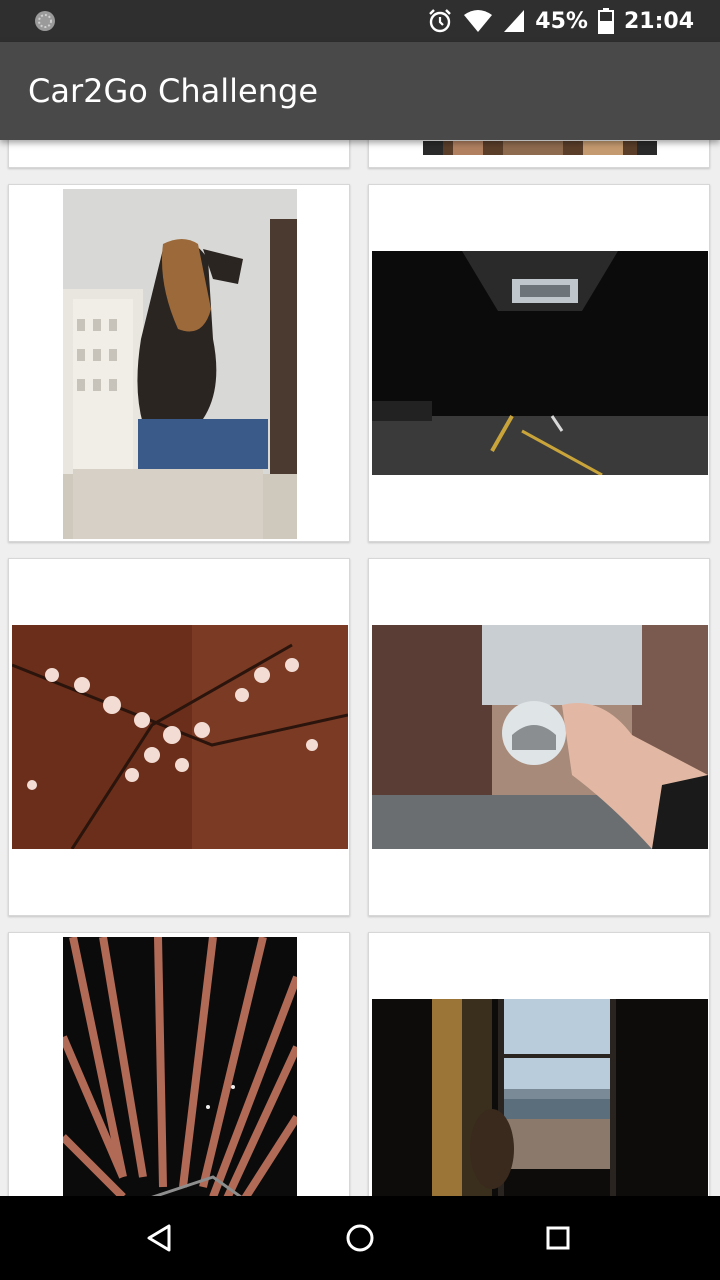 The height and width of the screenshot is (1280, 720). Describe the element at coordinates (45, 21) in the screenshot. I see `sync-icon` at that location.